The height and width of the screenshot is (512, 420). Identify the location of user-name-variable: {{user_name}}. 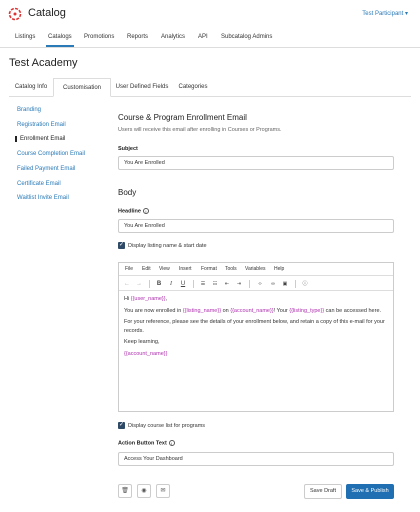
(148, 299).